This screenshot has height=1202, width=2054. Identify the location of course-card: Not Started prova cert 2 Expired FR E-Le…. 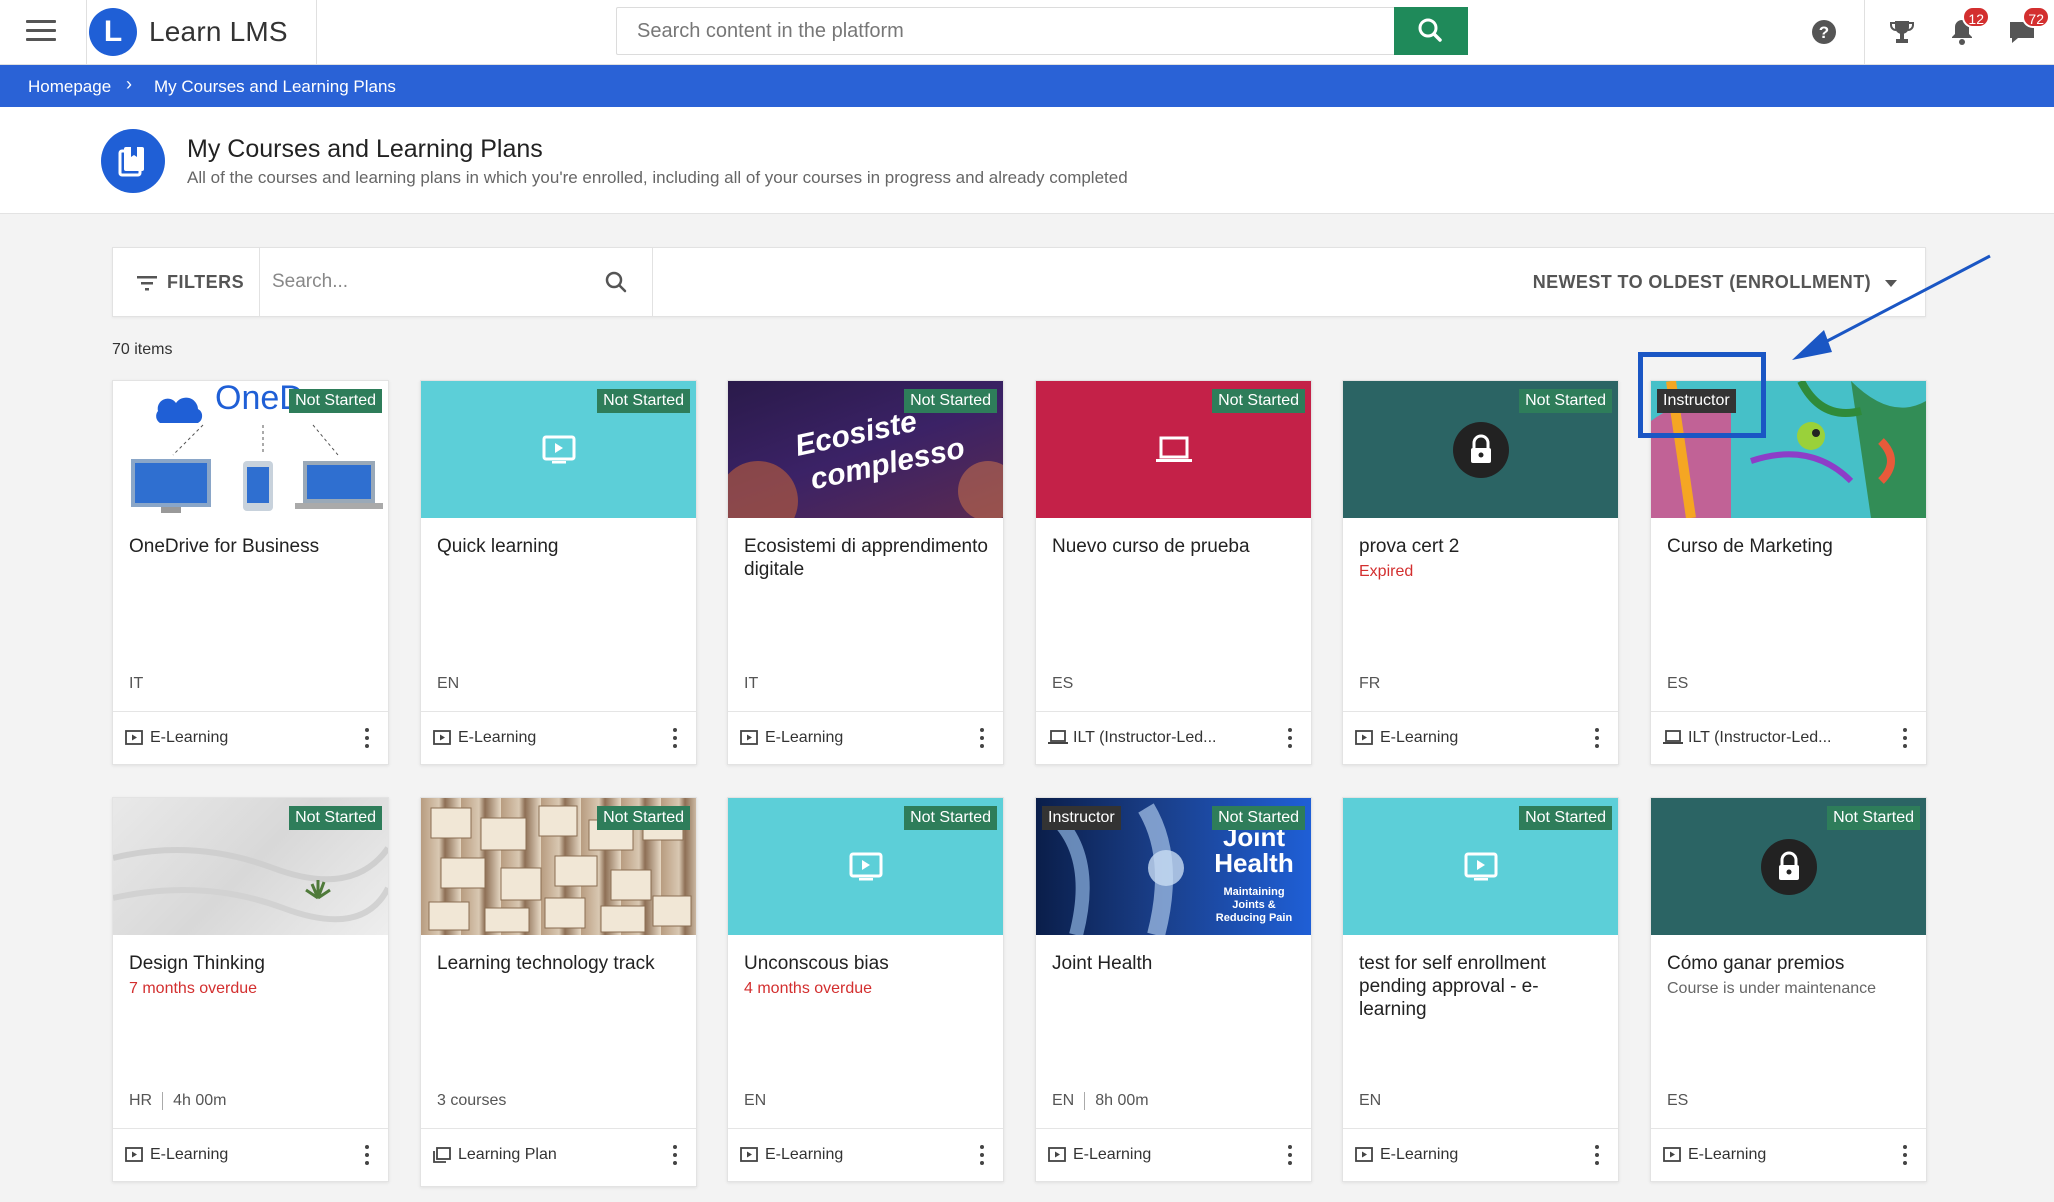
(1480, 572).